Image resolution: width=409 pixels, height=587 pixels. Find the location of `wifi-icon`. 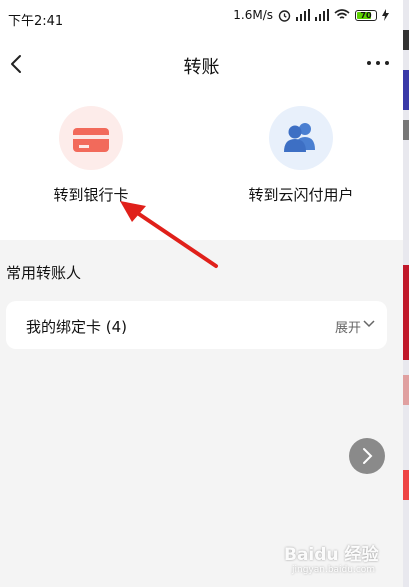

wifi-icon is located at coordinates (342, 14).